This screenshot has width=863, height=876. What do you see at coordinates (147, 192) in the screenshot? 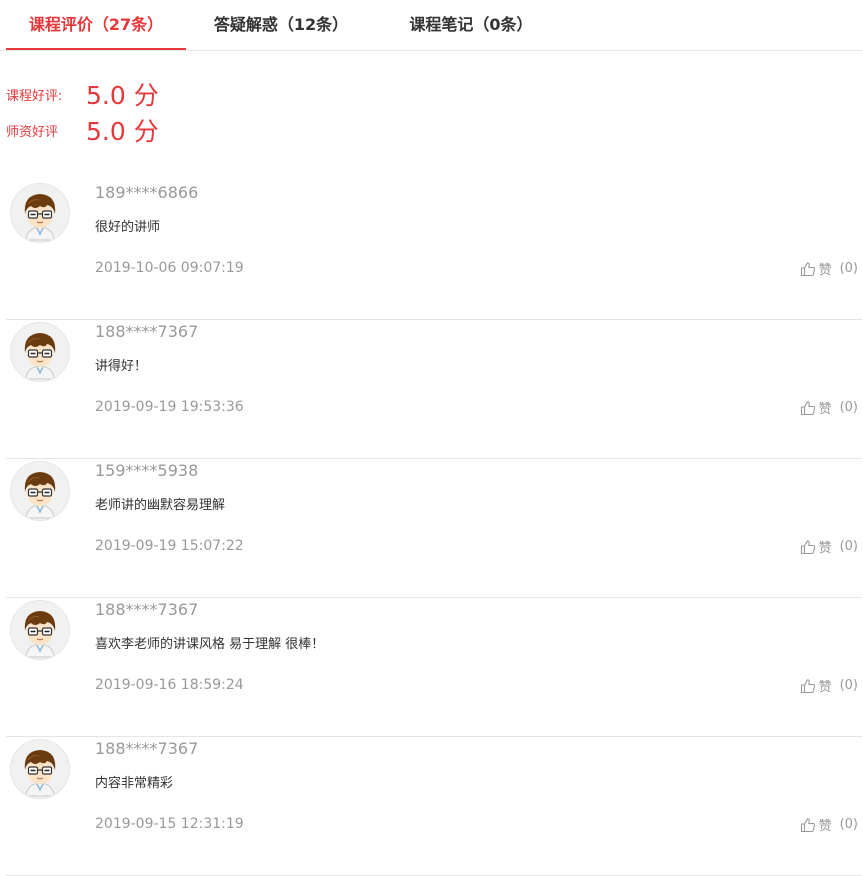
I see `review-username: 189****6866` at bounding box center [147, 192].